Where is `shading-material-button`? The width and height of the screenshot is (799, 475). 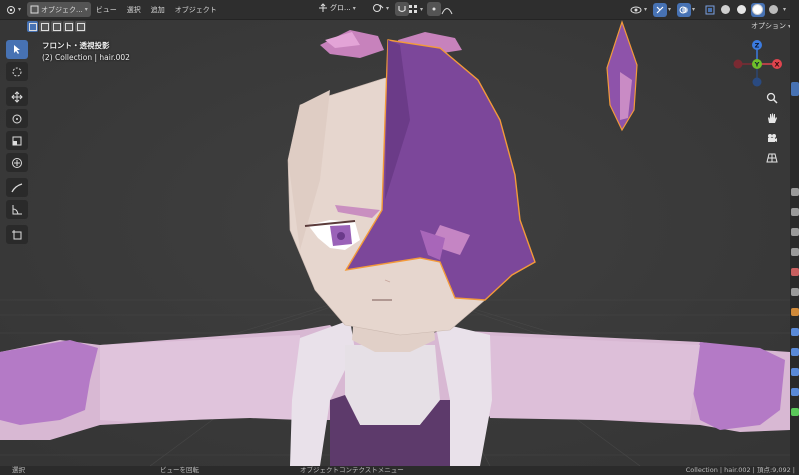 shading-material-button is located at coordinates (742, 10).